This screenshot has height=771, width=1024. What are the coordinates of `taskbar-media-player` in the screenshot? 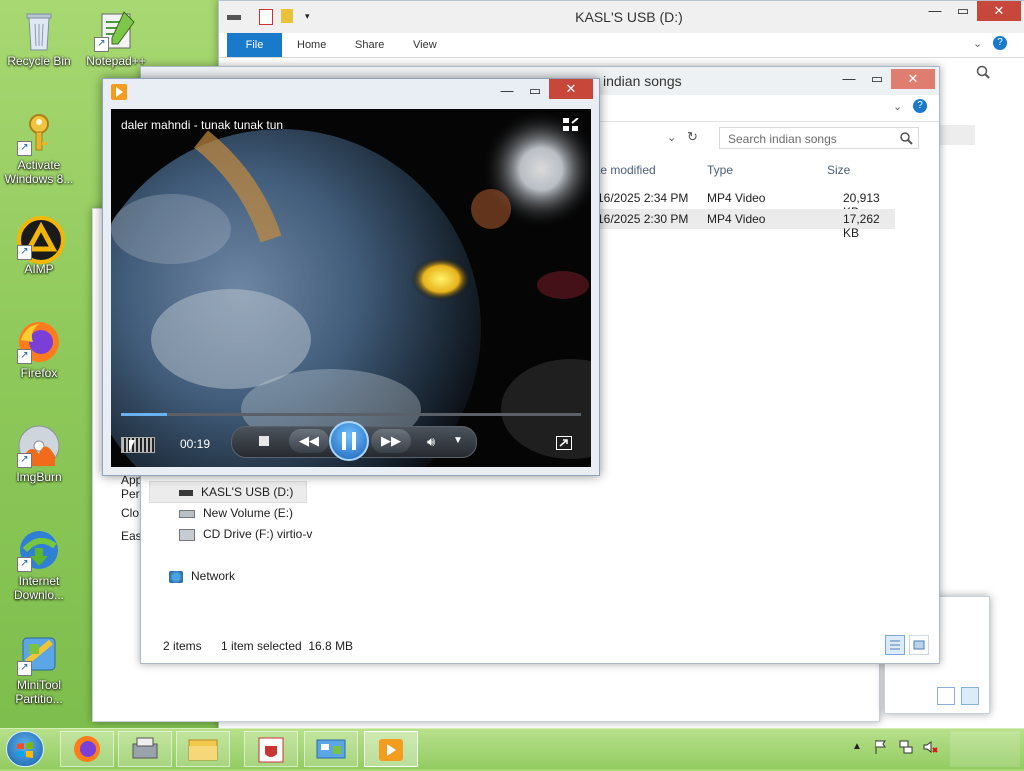 It's located at (391, 749).